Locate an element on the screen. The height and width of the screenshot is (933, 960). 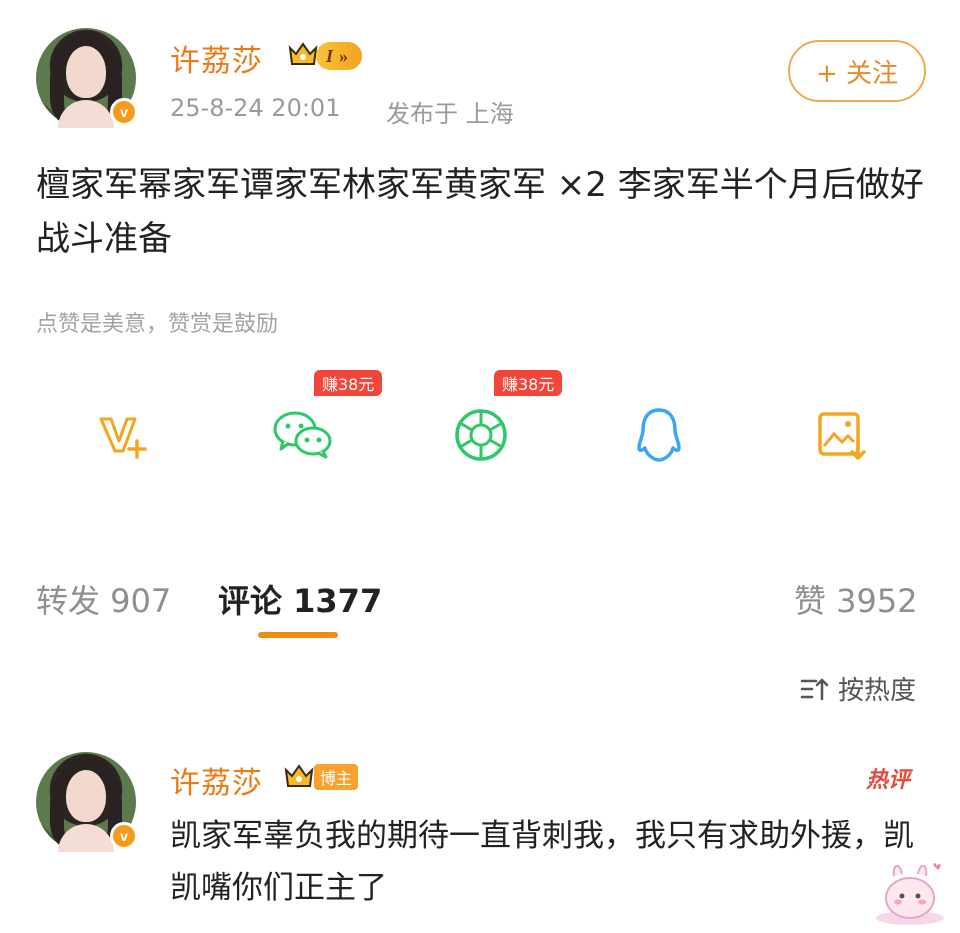
tab-repost: 转发 907 is located at coordinates (103, 599).